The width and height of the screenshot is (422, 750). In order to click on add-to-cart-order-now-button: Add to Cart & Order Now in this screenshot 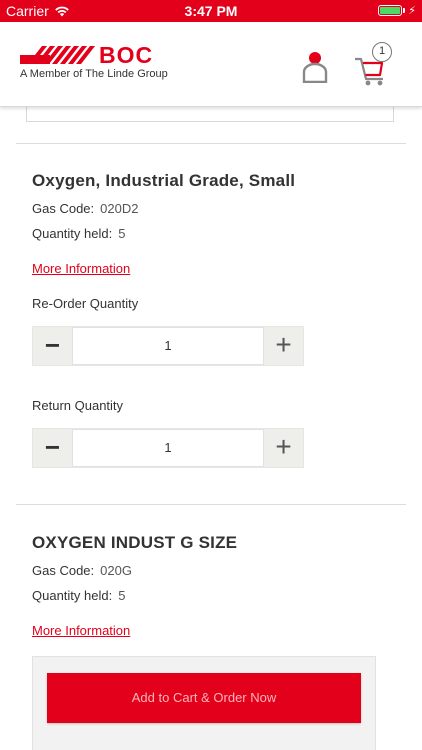, I will do `click(204, 698)`.